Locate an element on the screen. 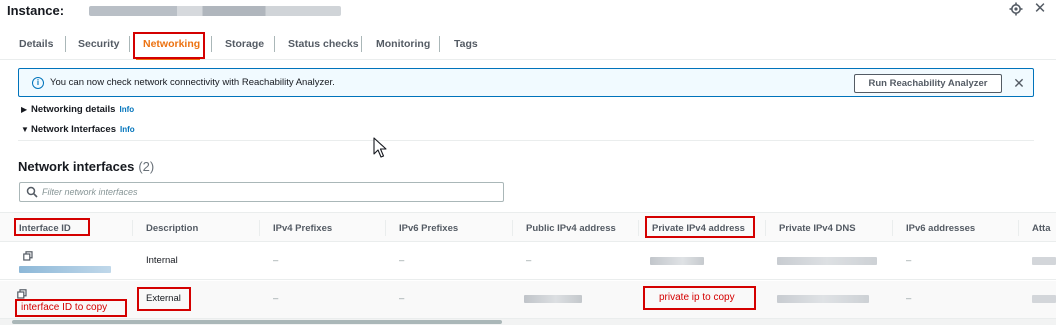 The image size is (1056, 325). interface-id-link-redacted is located at coordinates (65, 269).